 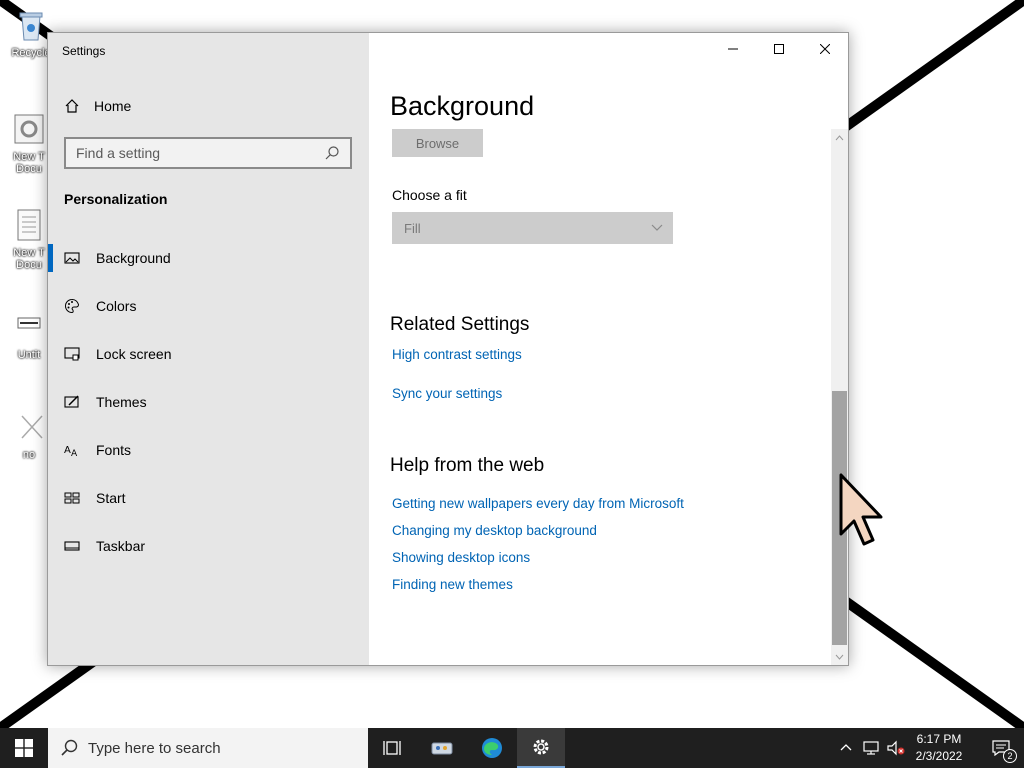 What do you see at coordinates (452, 584) in the screenshot?
I see `link-finding-new-themes: Finding new themes` at bounding box center [452, 584].